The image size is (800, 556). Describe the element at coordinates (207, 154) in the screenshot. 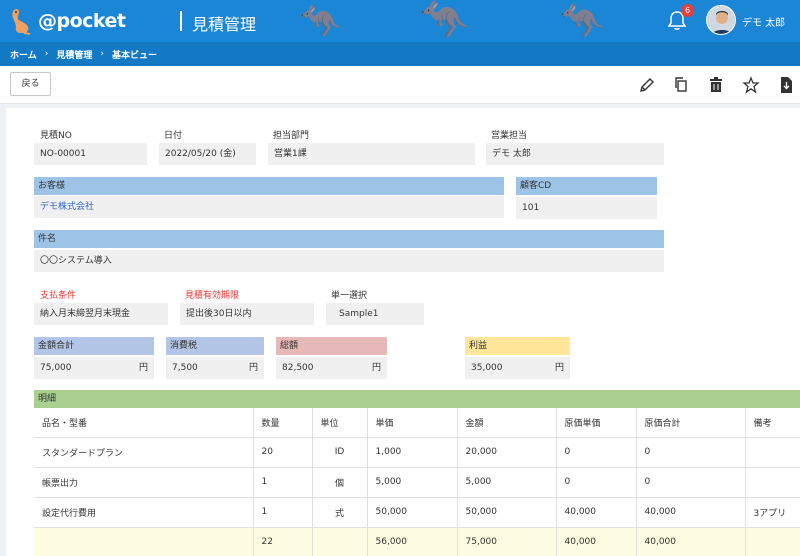

I see `date-field: 2022/05/20 (金)` at that location.